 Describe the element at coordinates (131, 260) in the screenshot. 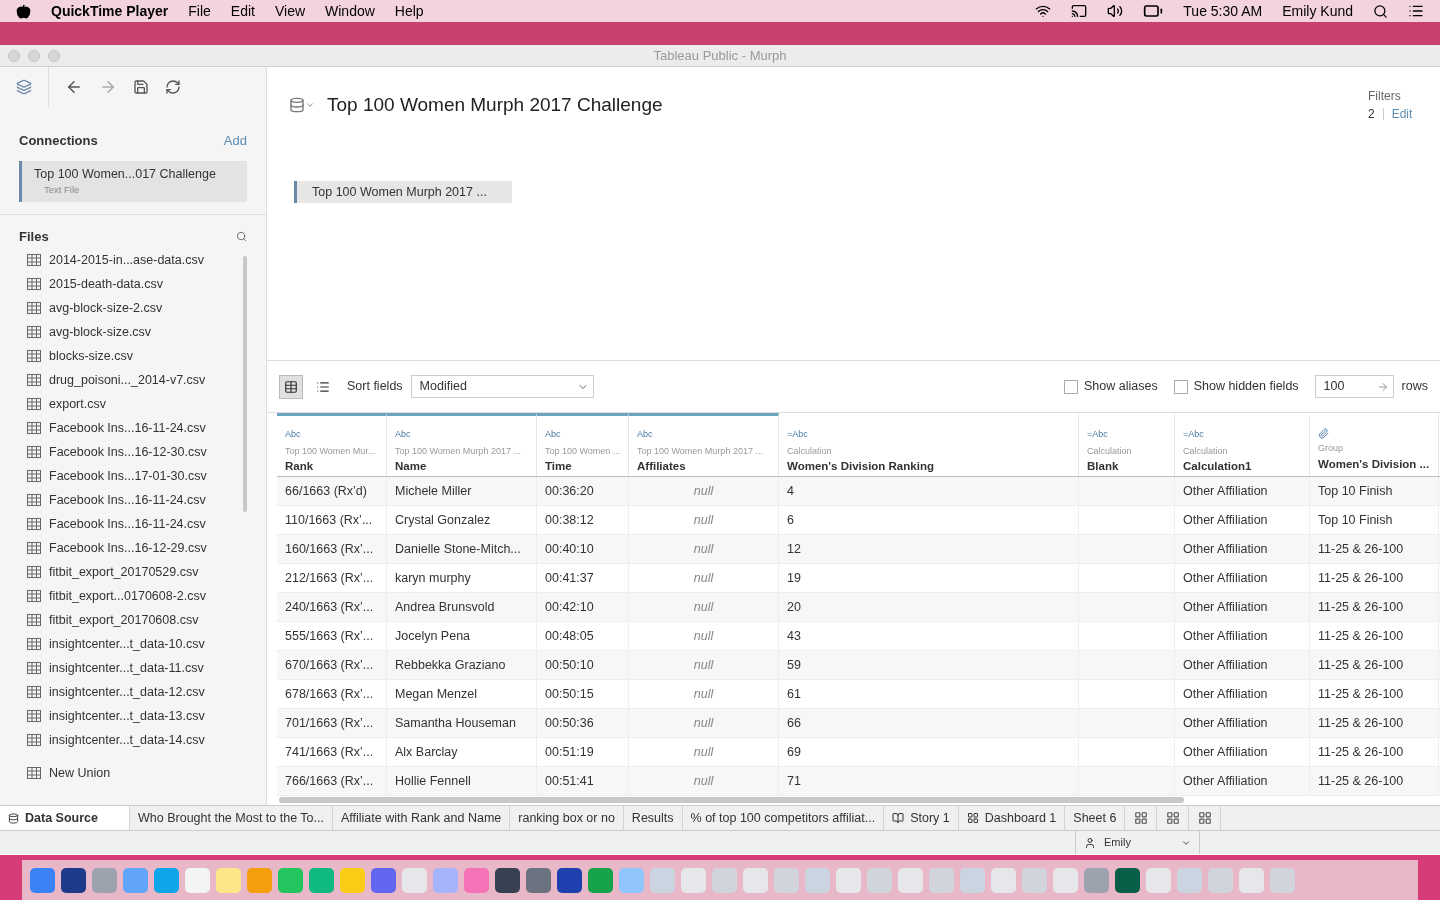

I see `csv-entry: 2014-2015-in...ase-data.csv` at that location.